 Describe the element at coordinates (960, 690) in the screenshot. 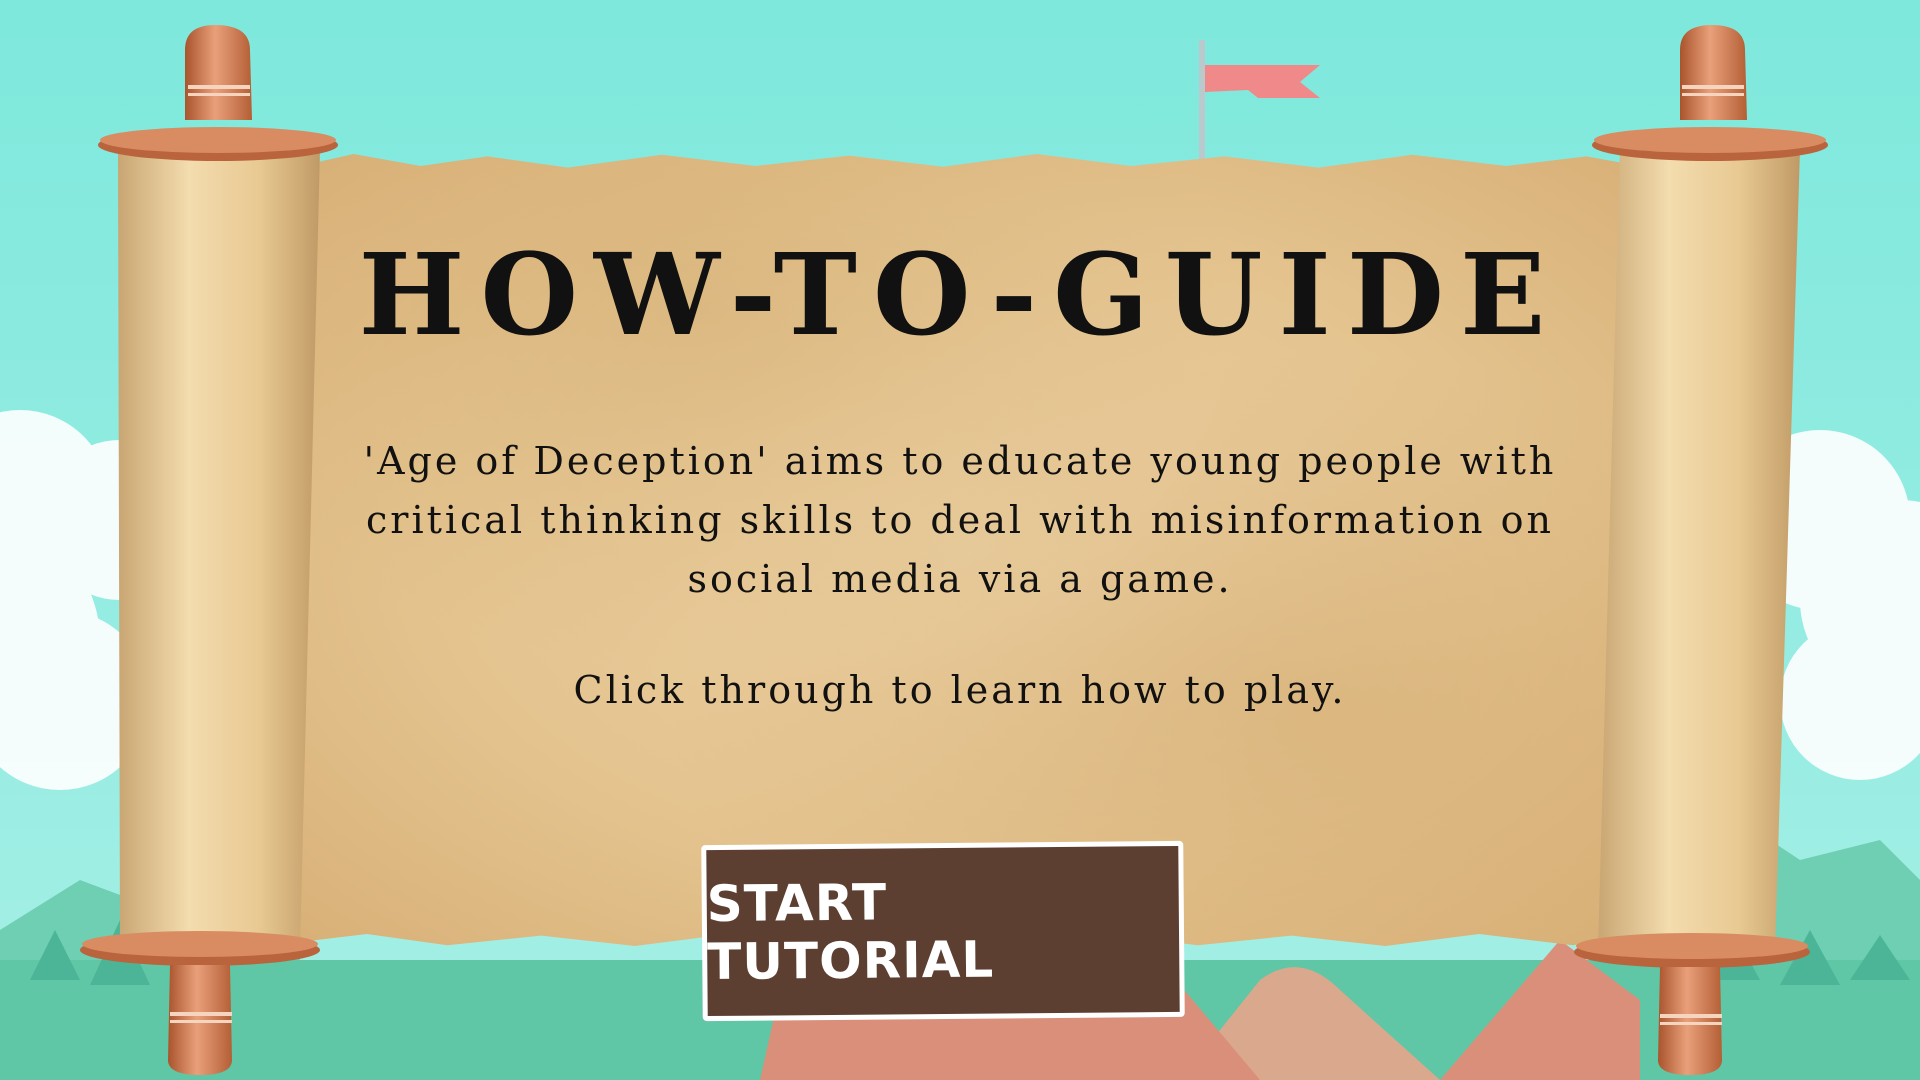

I see `guide-instruction: Click through to learn how to play.` at that location.